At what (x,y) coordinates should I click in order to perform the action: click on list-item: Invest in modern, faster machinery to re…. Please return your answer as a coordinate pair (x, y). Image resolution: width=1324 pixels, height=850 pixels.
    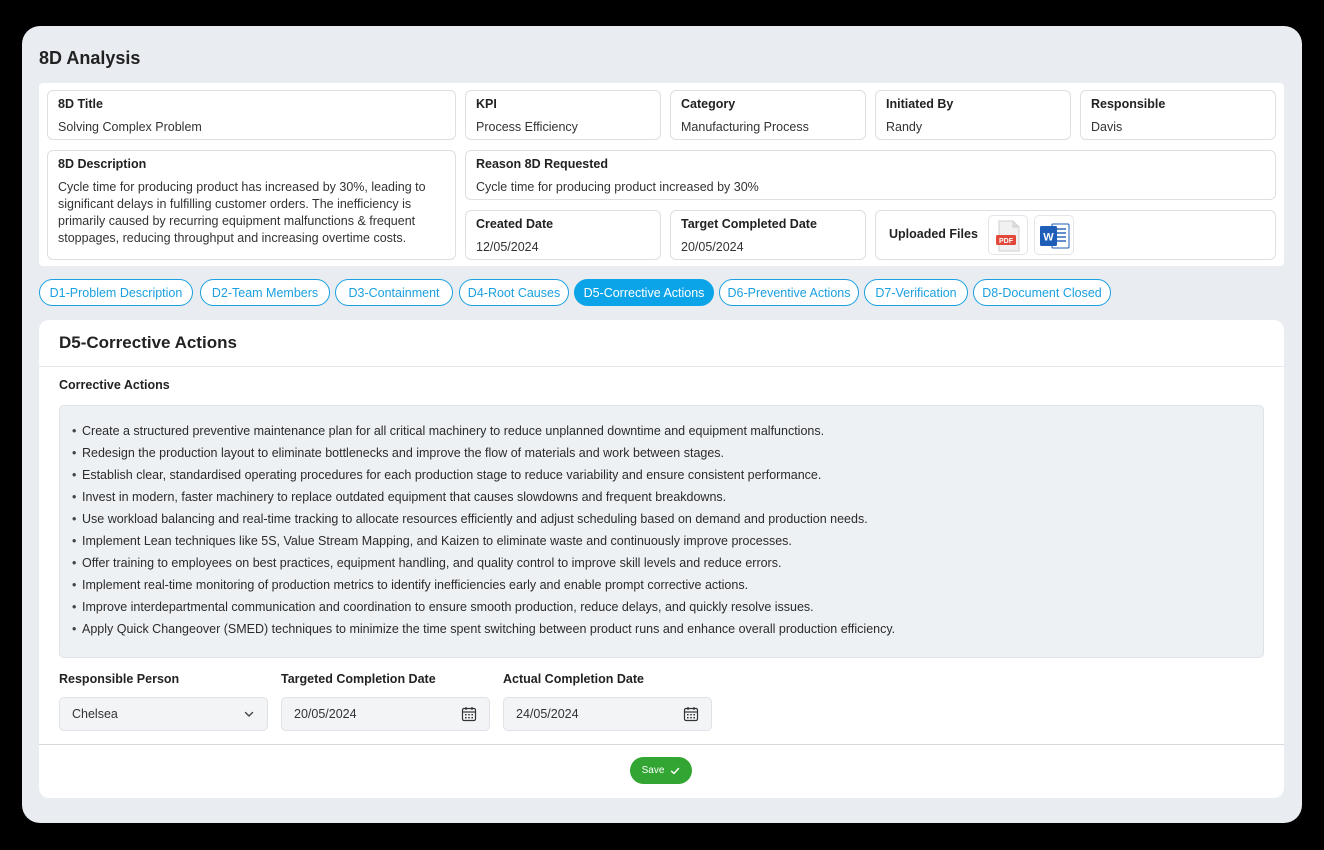
    Looking at the image, I should click on (661, 497).